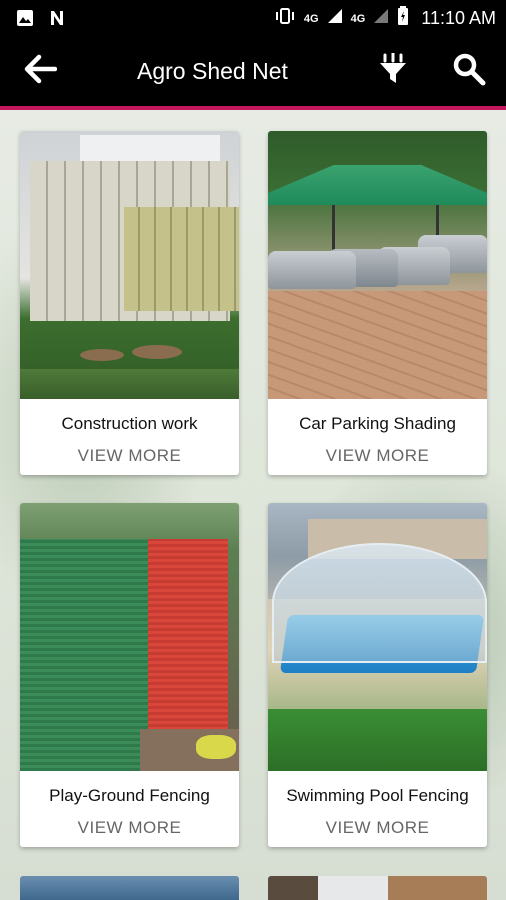 This screenshot has height=900, width=506. What do you see at coordinates (129, 888) in the screenshot?
I see `card-partial-left` at bounding box center [129, 888].